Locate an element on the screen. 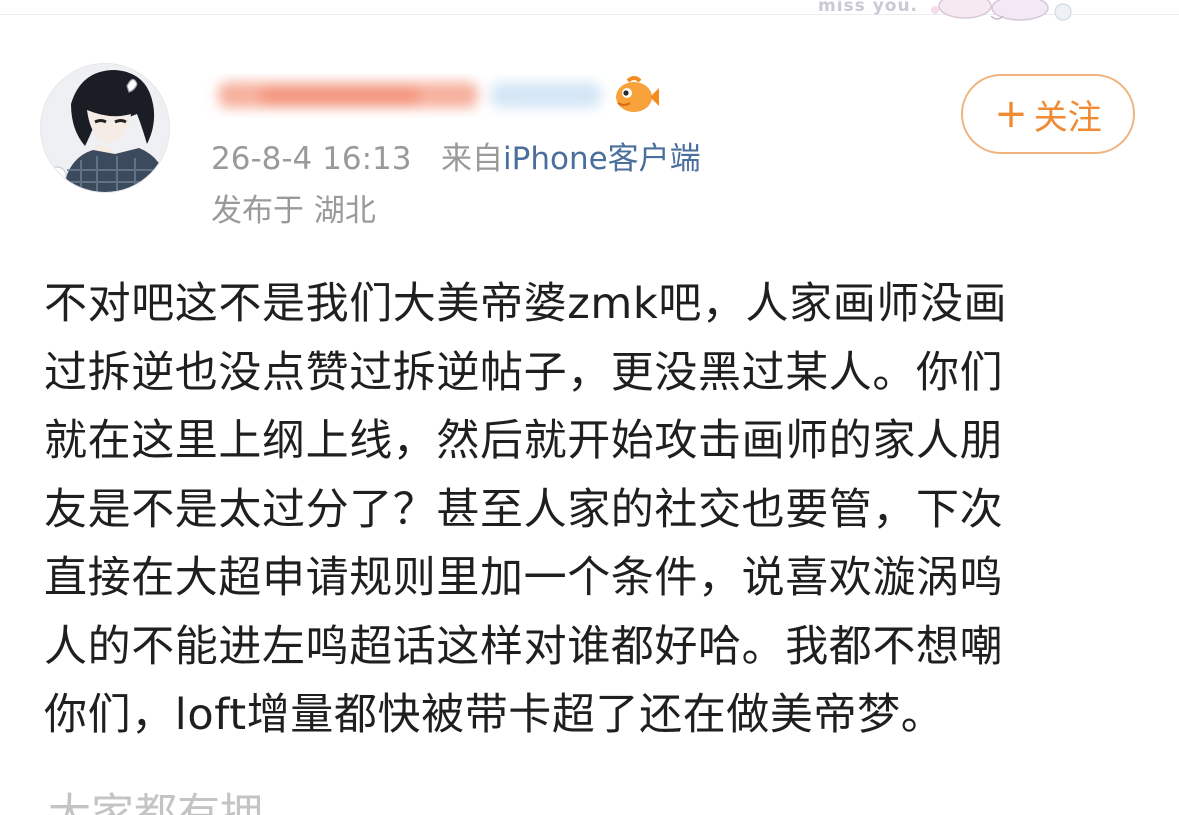 Image resolution: width=1179 pixels, height=815 pixels. post-meta: 26-8-4 16:13 来自iPhone客户端 is located at coordinates (456, 159).